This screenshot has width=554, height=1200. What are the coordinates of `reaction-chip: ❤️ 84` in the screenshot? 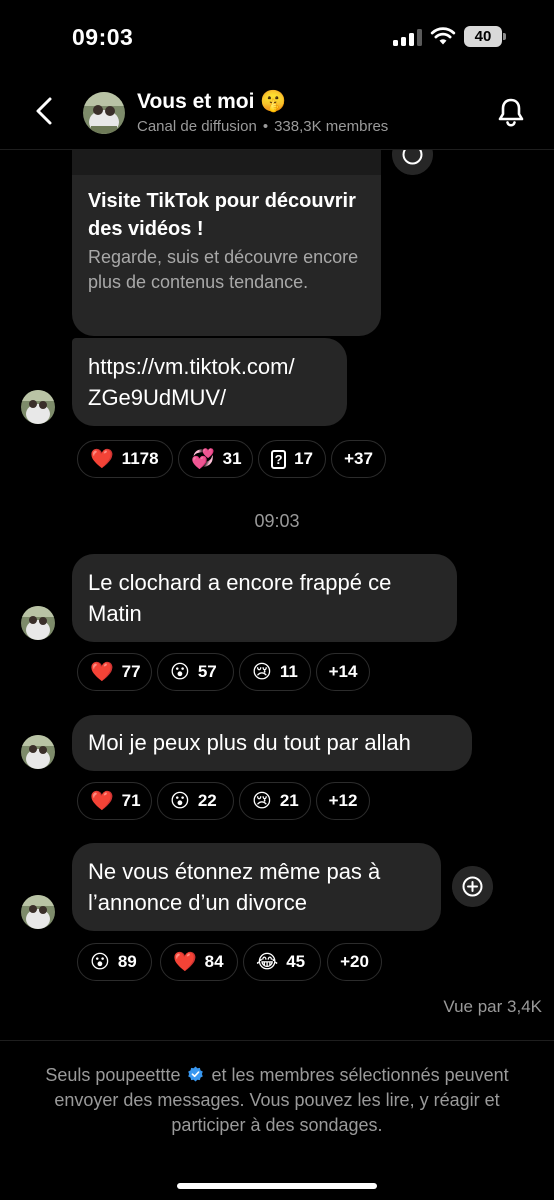 It's located at (199, 962).